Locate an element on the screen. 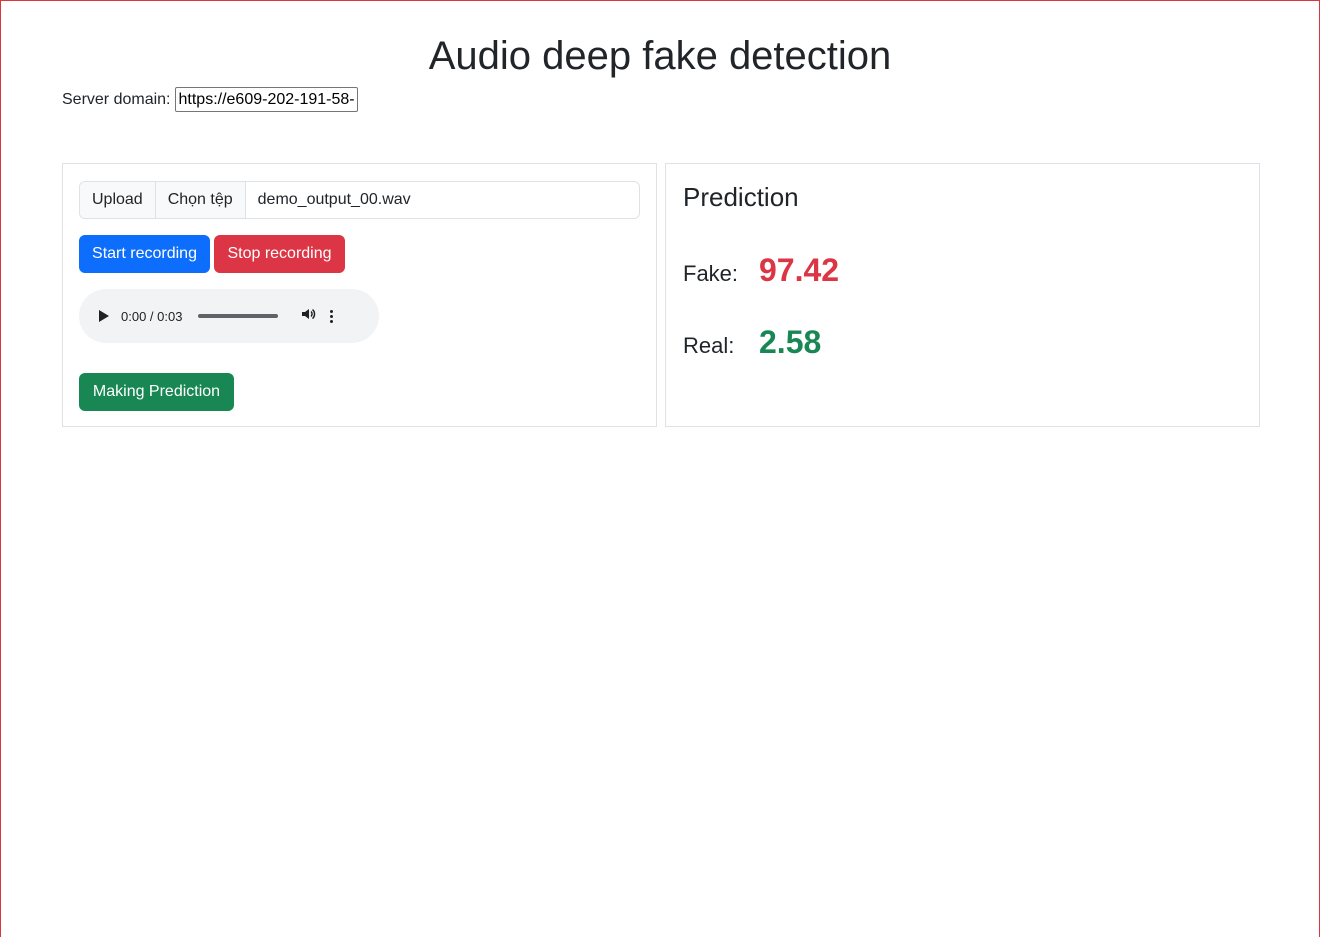 The image size is (1320, 937). audio-progress-track is located at coordinates (238, 316).